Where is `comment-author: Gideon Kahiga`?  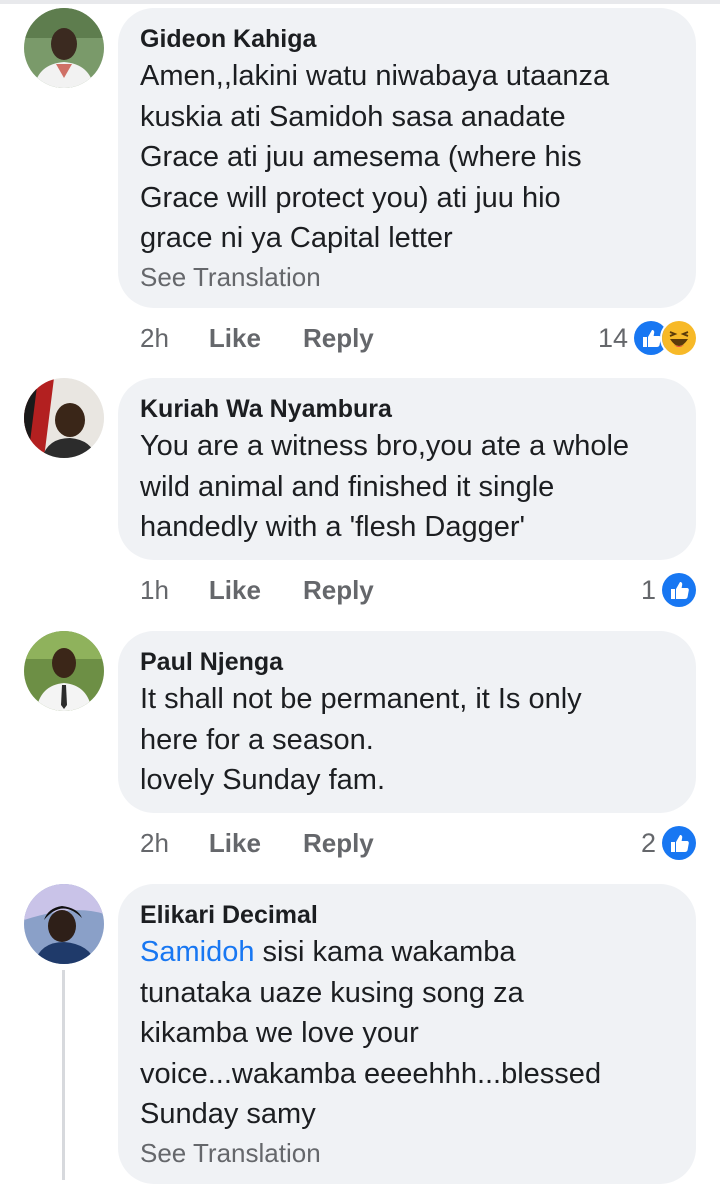 comment-author: Gideon Kahiga is located at coordinates (407, 39).